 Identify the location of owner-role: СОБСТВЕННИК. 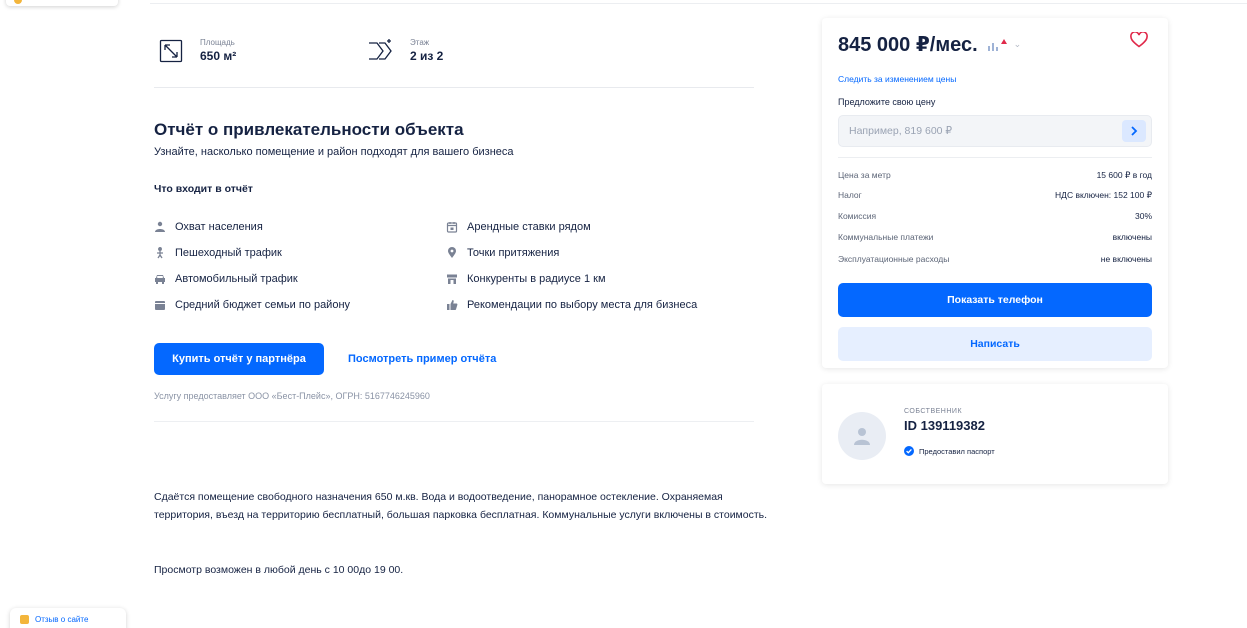
(933, 411).